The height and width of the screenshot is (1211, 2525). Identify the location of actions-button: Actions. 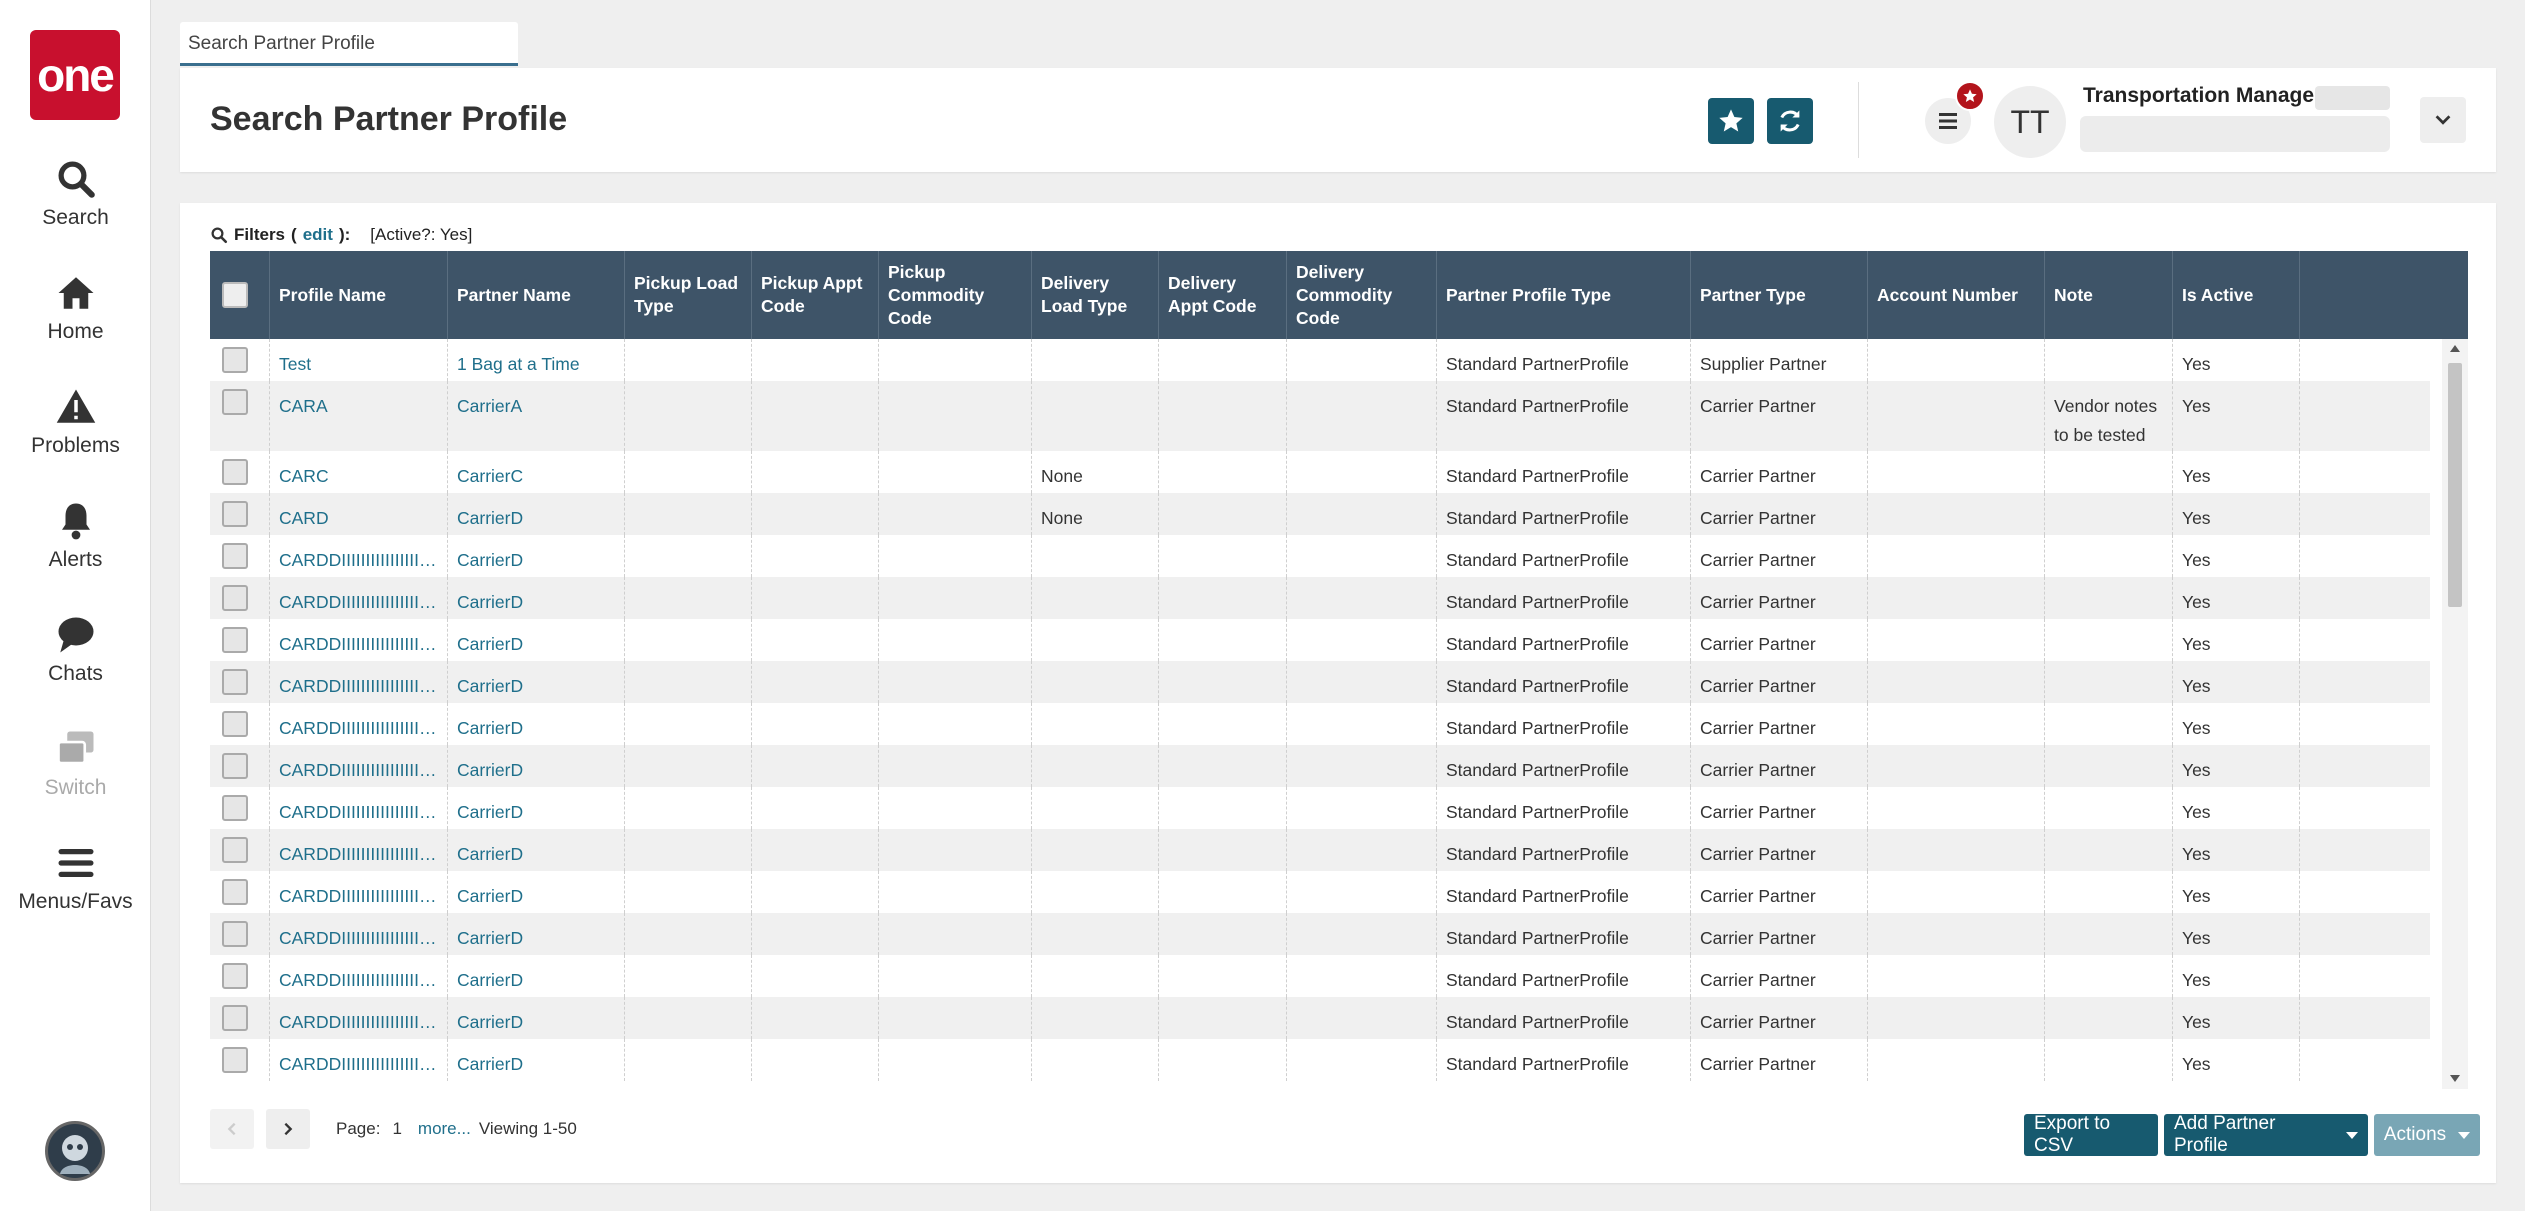
(2427, 1135).